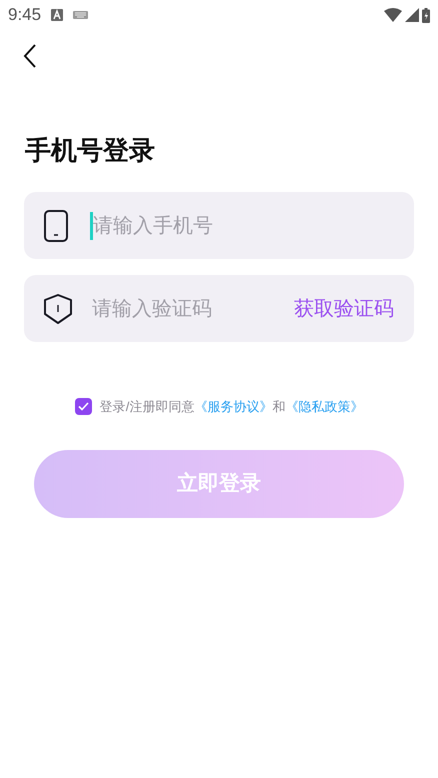 The width and height of the screenshot is (438, 778). What do you see at coordinates (393, 15) in the screenshot?
I see `wifi-icon` at bounding box center [393, 15].